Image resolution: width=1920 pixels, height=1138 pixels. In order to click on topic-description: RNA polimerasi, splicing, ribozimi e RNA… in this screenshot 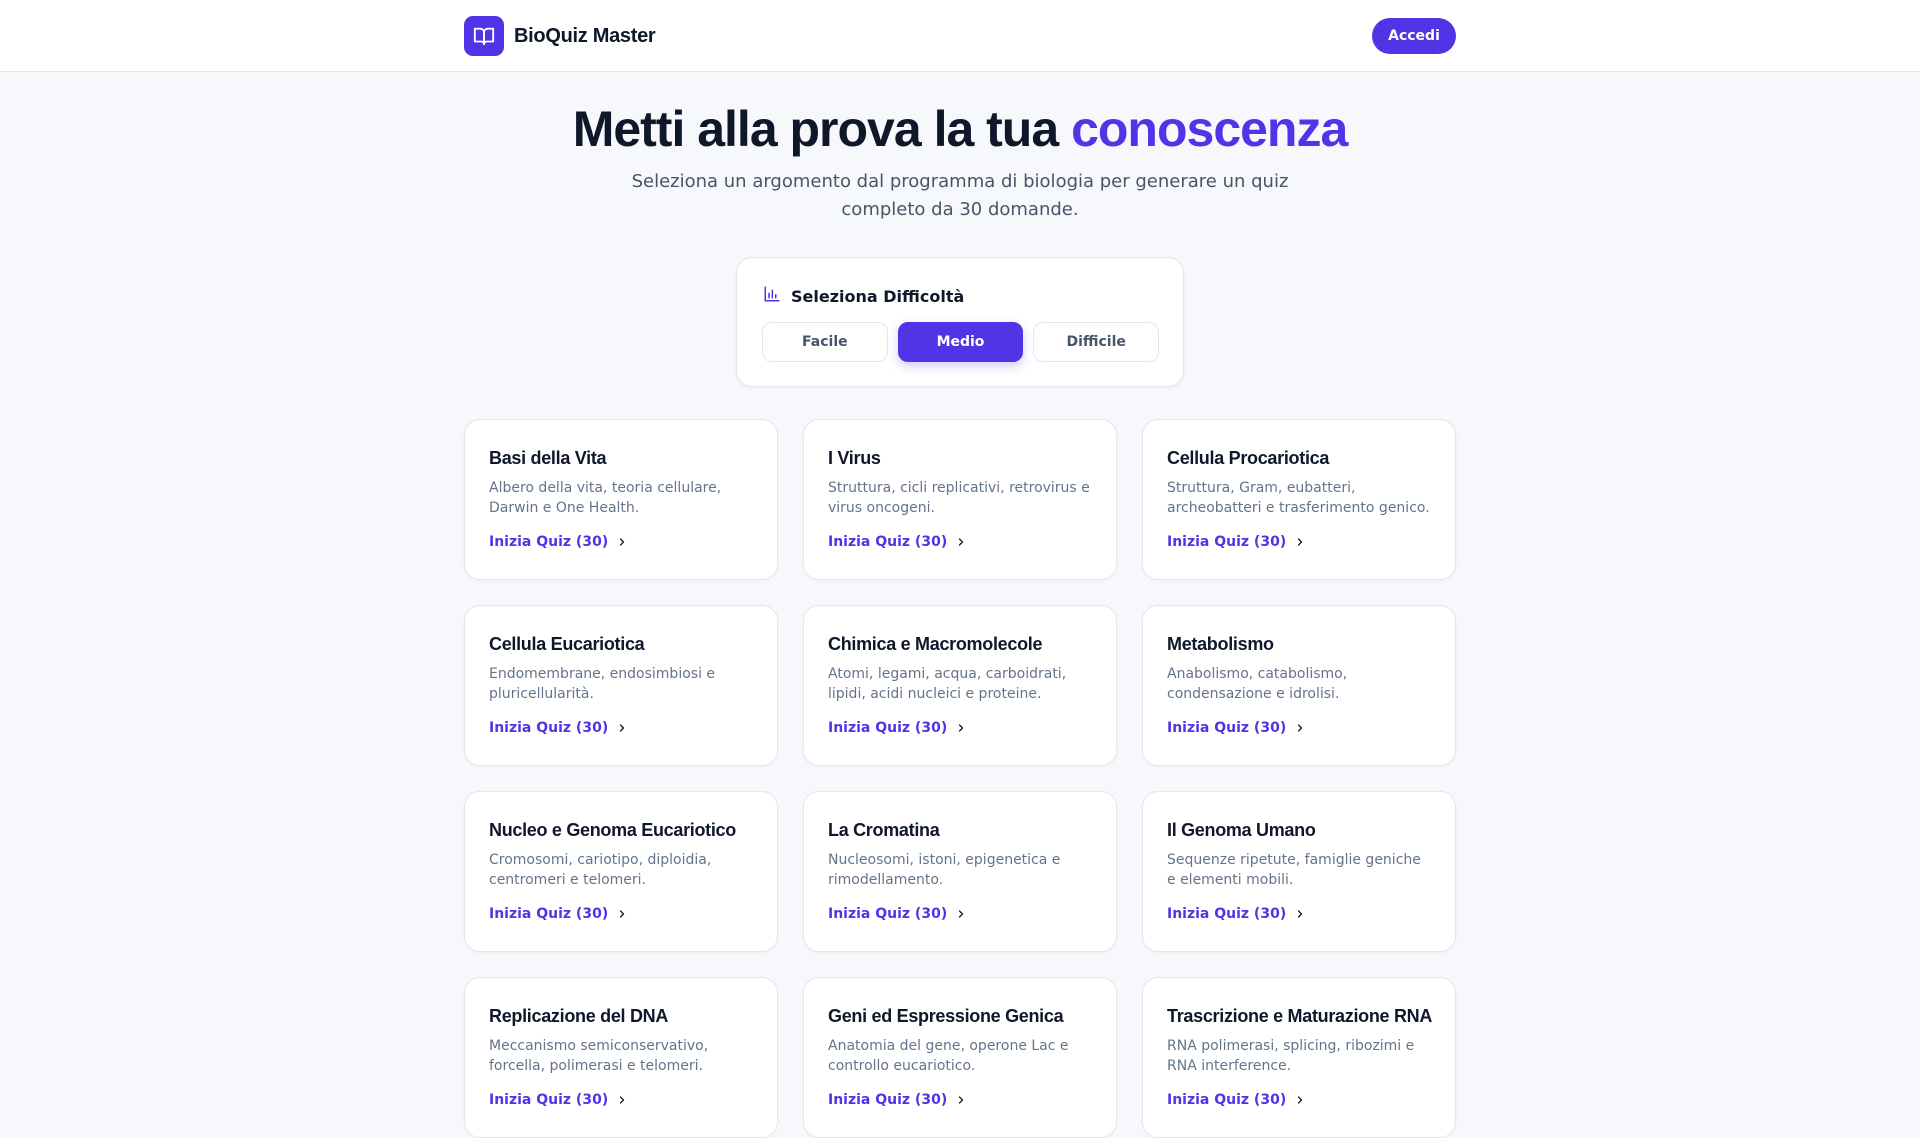, I will do `click(1291, 1056)`.